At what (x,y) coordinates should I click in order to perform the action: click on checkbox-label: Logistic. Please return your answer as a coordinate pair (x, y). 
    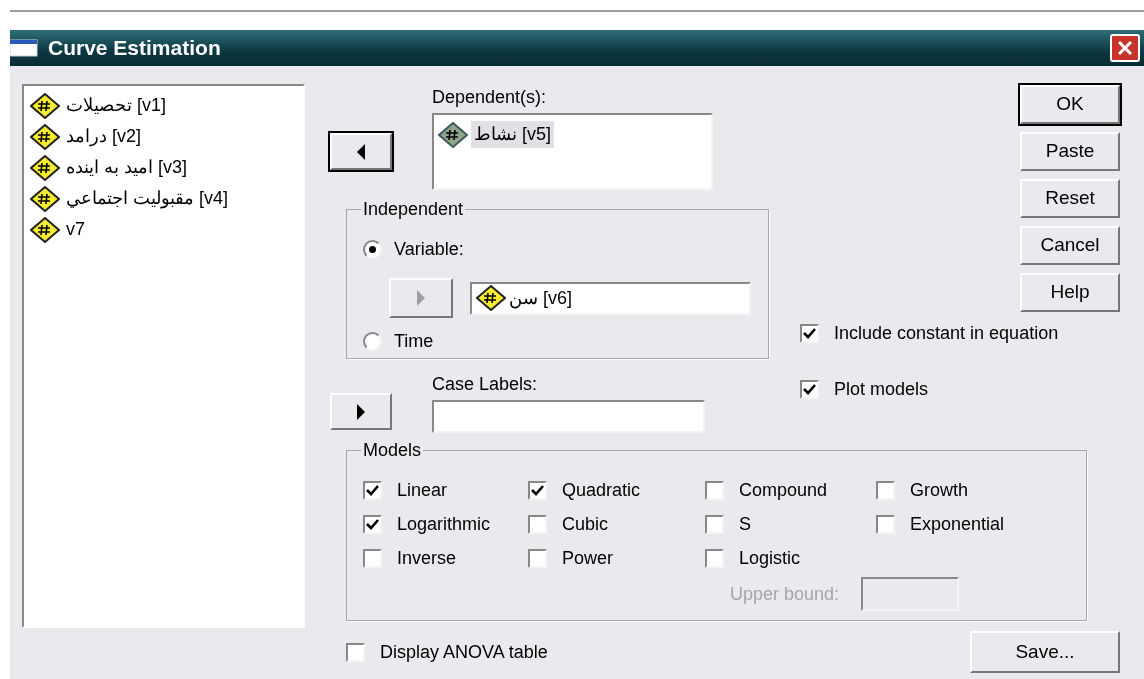
    Looking at the image, I should click on (770, 558).